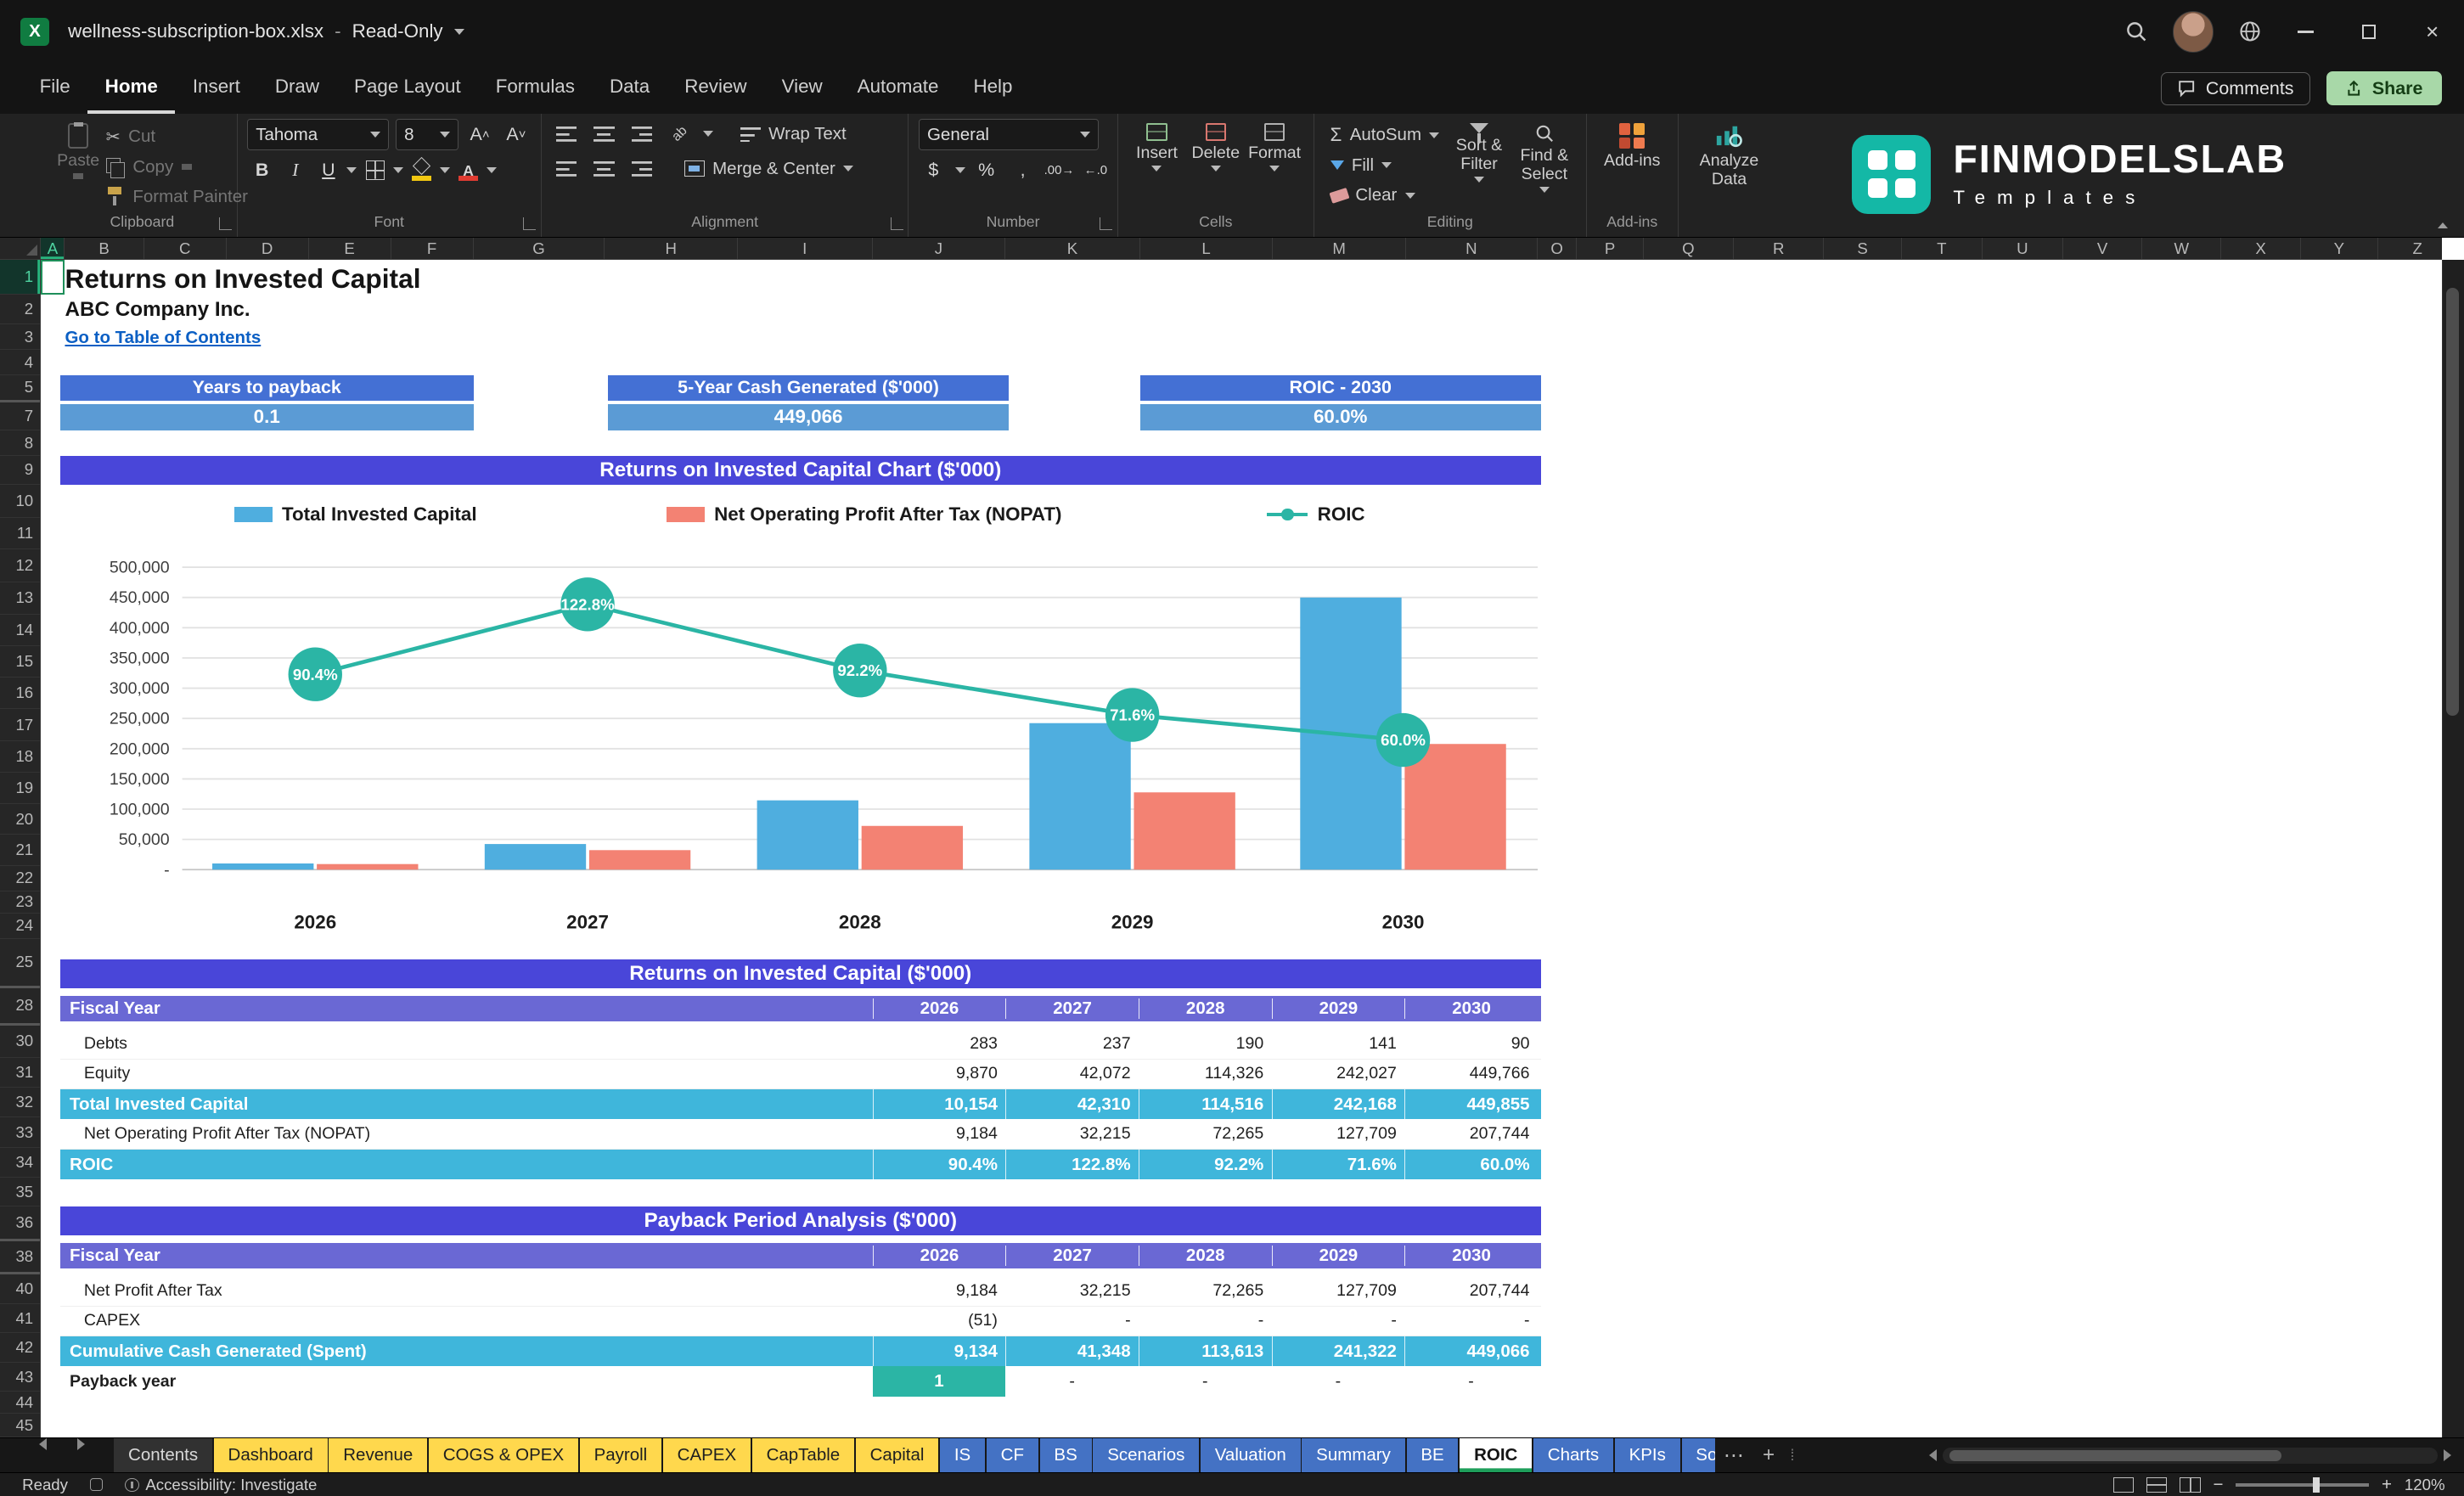  Describe the element at coordinates (2023, 248) in the screenshot. I see `column-header-U: U` at that location.